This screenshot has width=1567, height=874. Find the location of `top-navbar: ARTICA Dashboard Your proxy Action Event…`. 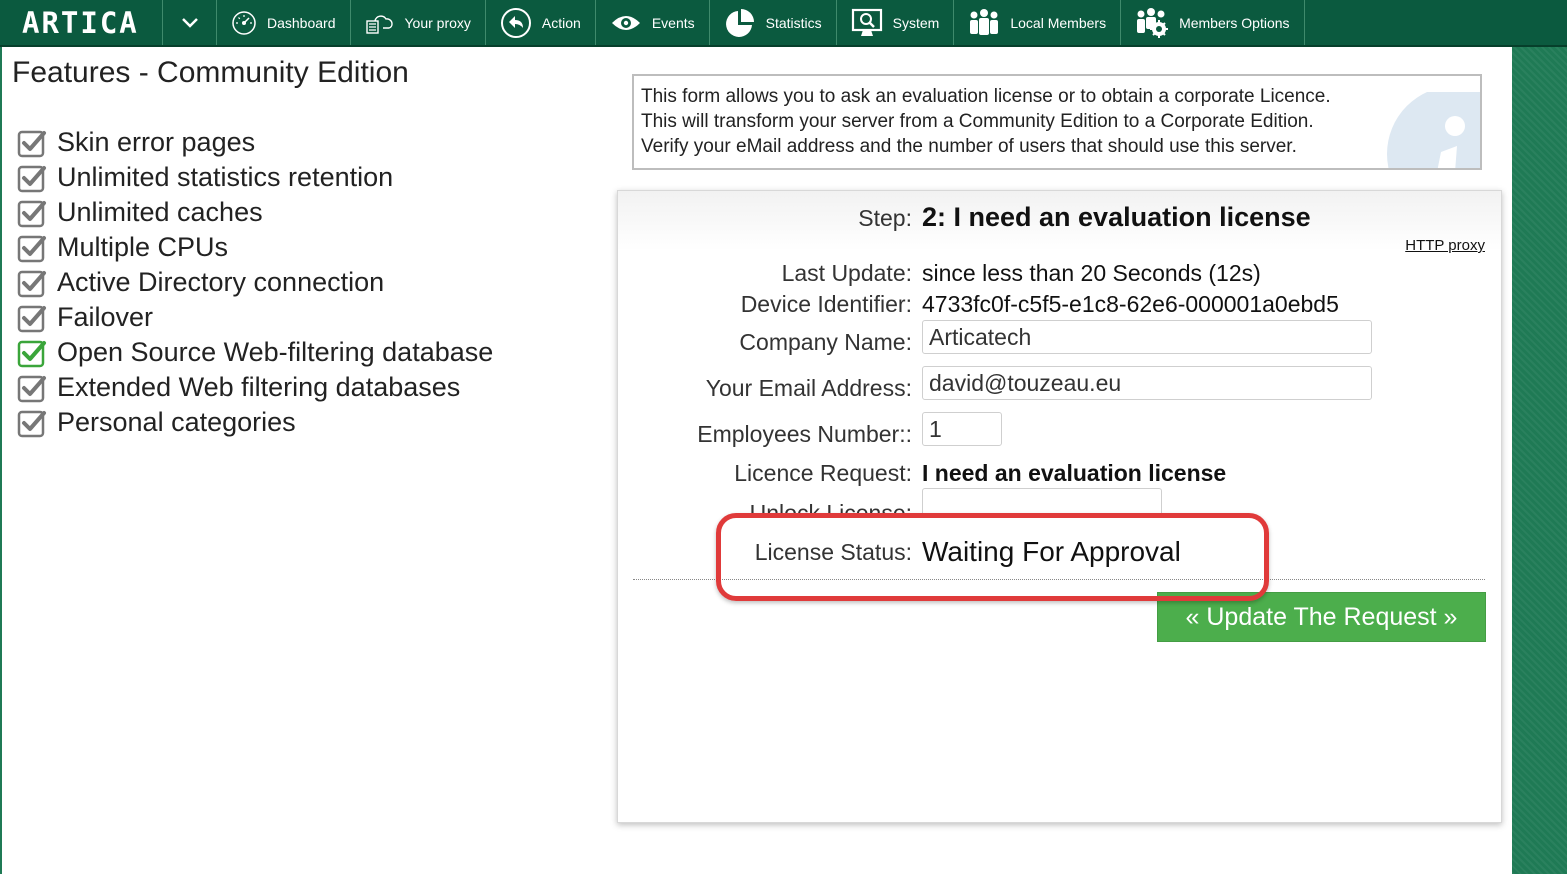

top-navbar: ARTICA Dashboard Your proxy Action Event… is located at coordinates (783, 23).